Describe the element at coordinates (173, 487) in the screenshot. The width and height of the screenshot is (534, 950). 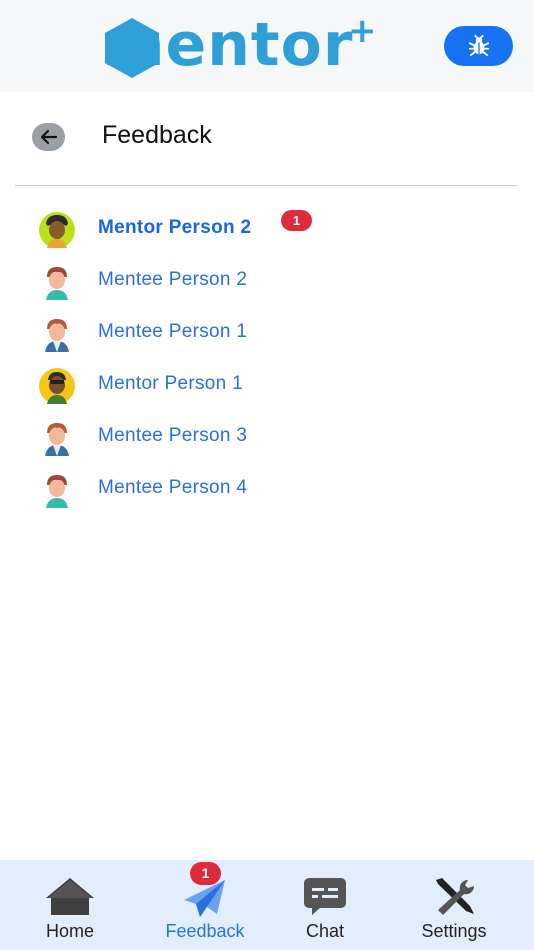
I see `contact-name: Mentee Person 4` at that location.